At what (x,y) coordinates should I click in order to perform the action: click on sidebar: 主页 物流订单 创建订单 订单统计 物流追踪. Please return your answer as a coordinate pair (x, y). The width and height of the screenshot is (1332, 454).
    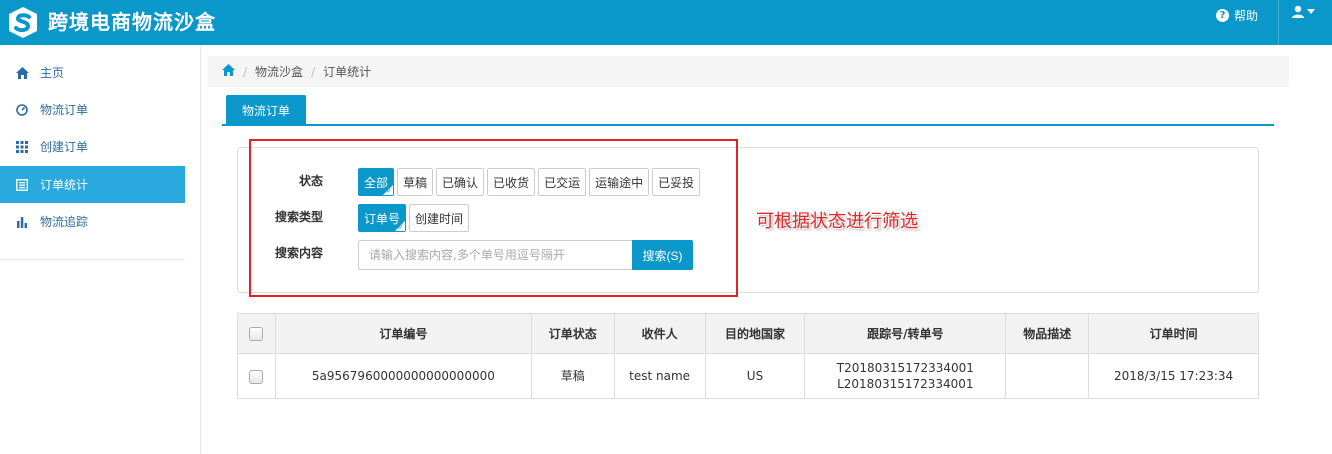
    Looking at the image, I should click on (100, 249).